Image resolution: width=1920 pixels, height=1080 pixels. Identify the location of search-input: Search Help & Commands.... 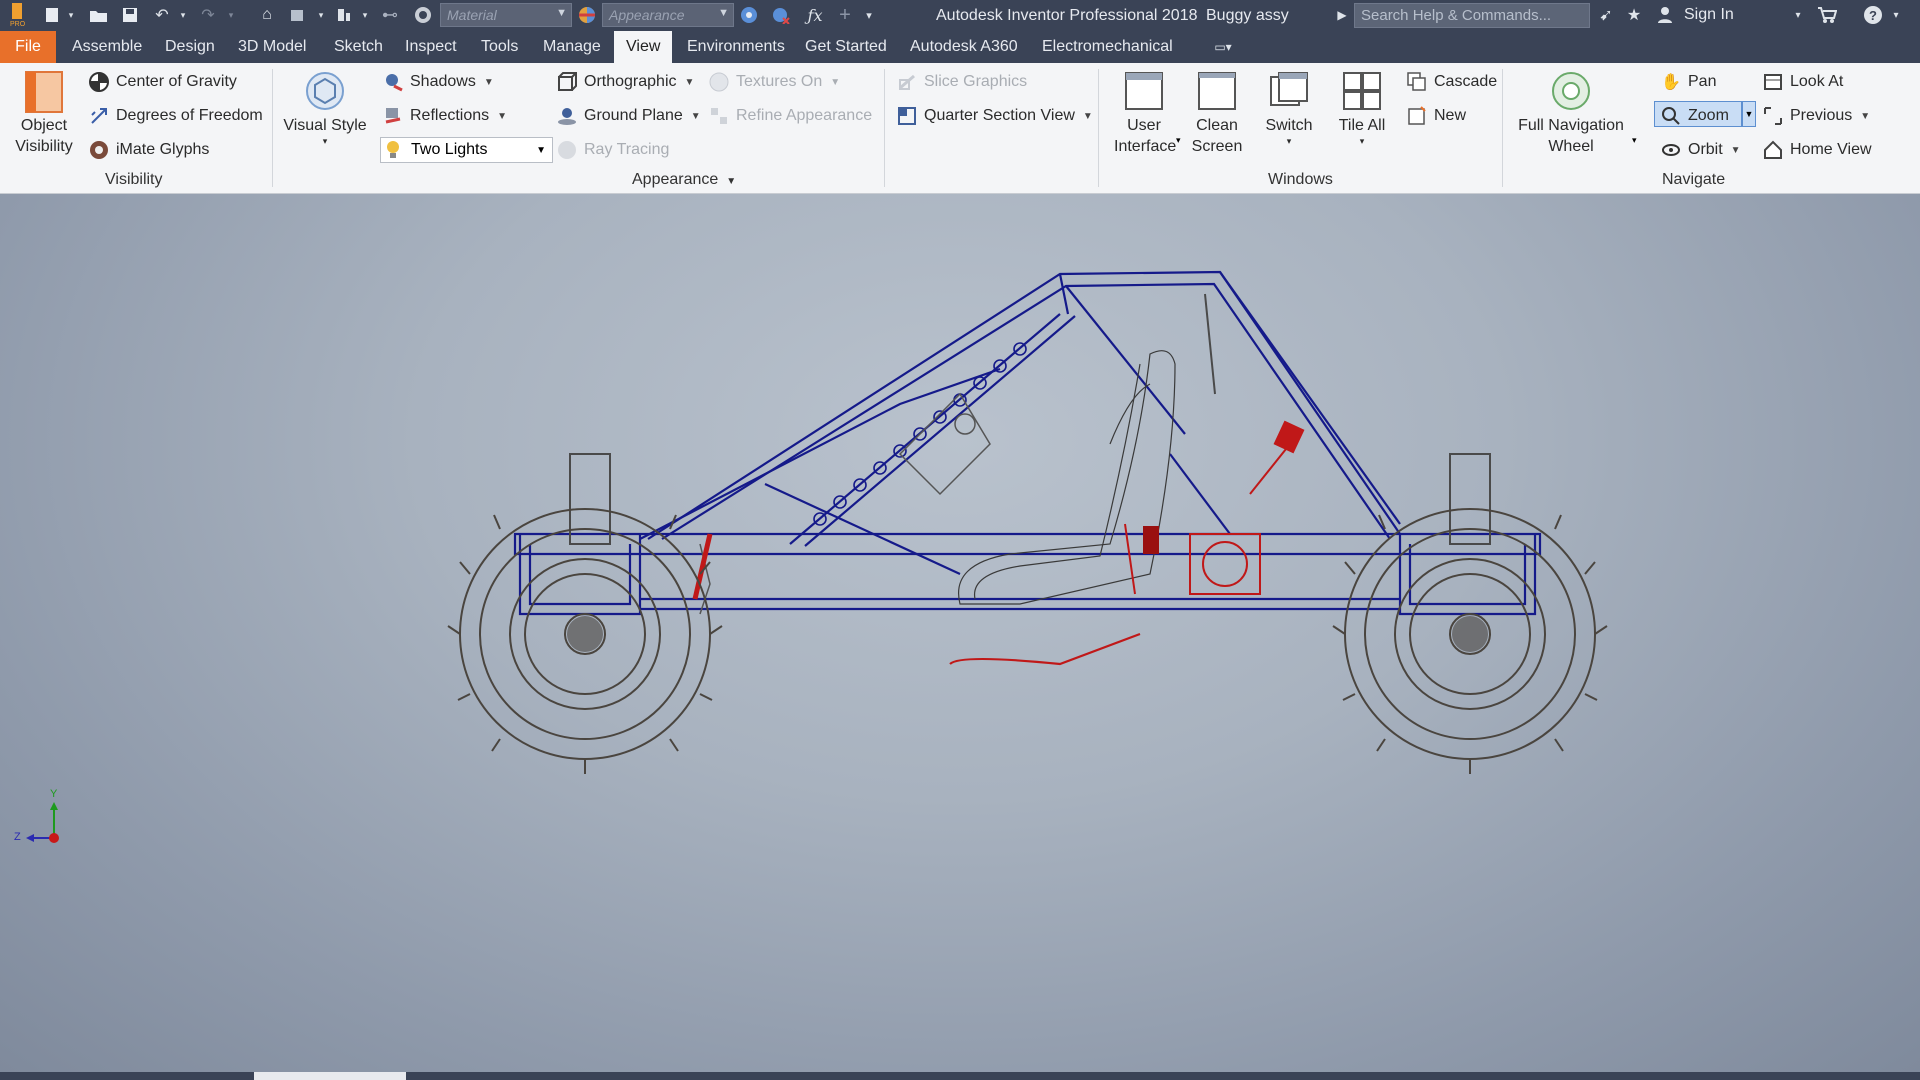
(1472, 15).